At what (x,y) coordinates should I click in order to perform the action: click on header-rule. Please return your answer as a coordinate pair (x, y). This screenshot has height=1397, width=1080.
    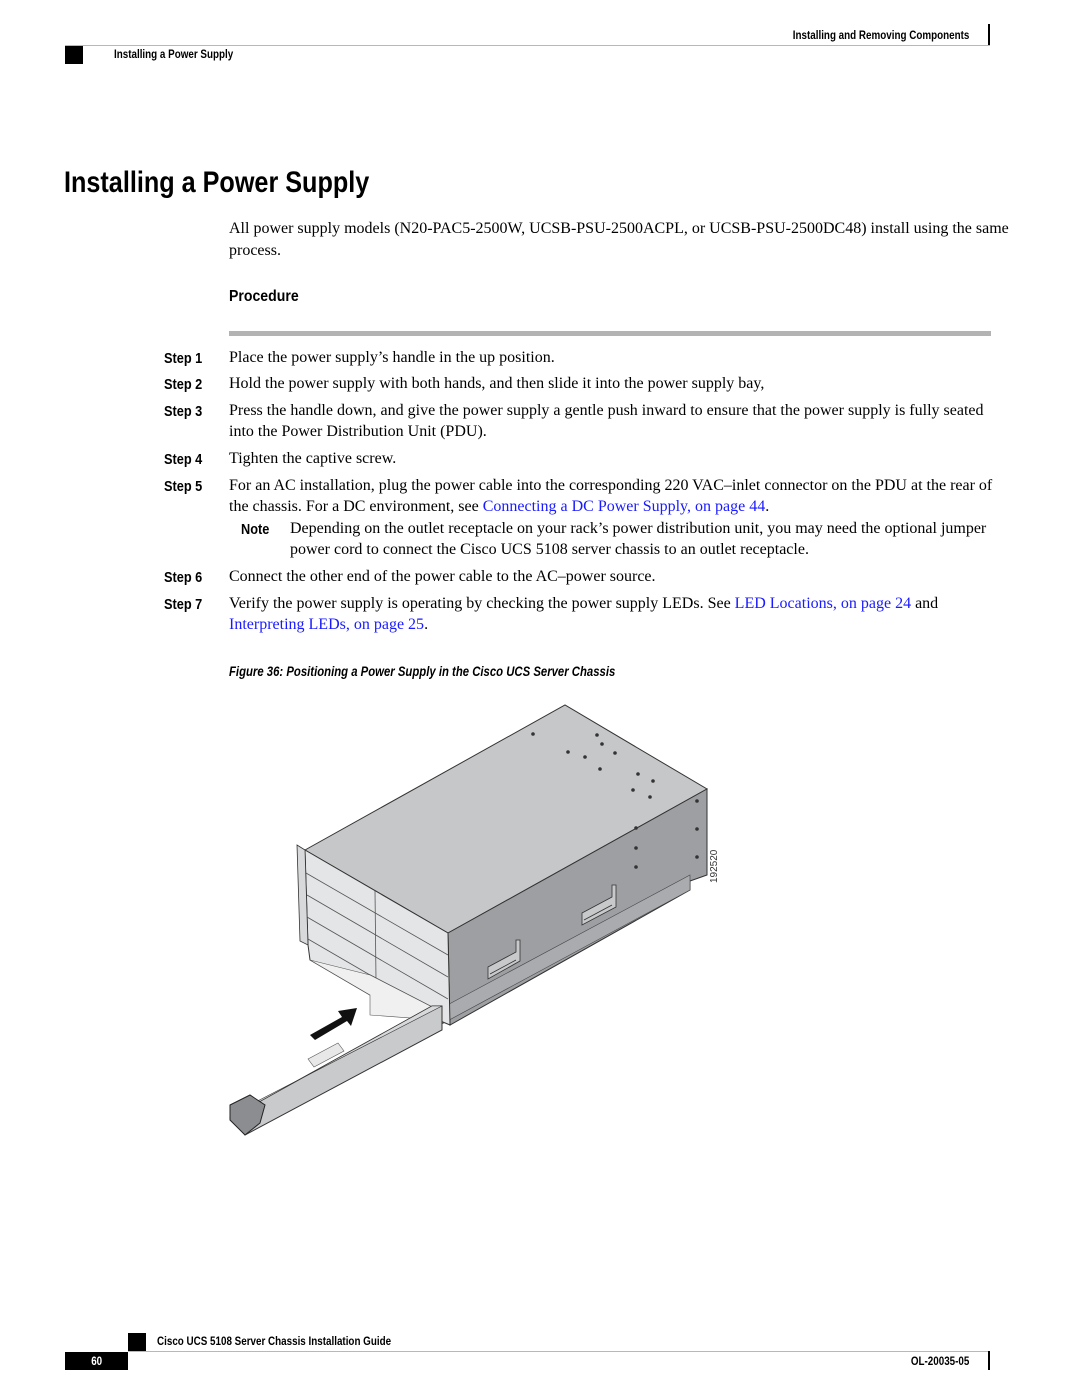
    Looking at the image, I should click on (527, 45).